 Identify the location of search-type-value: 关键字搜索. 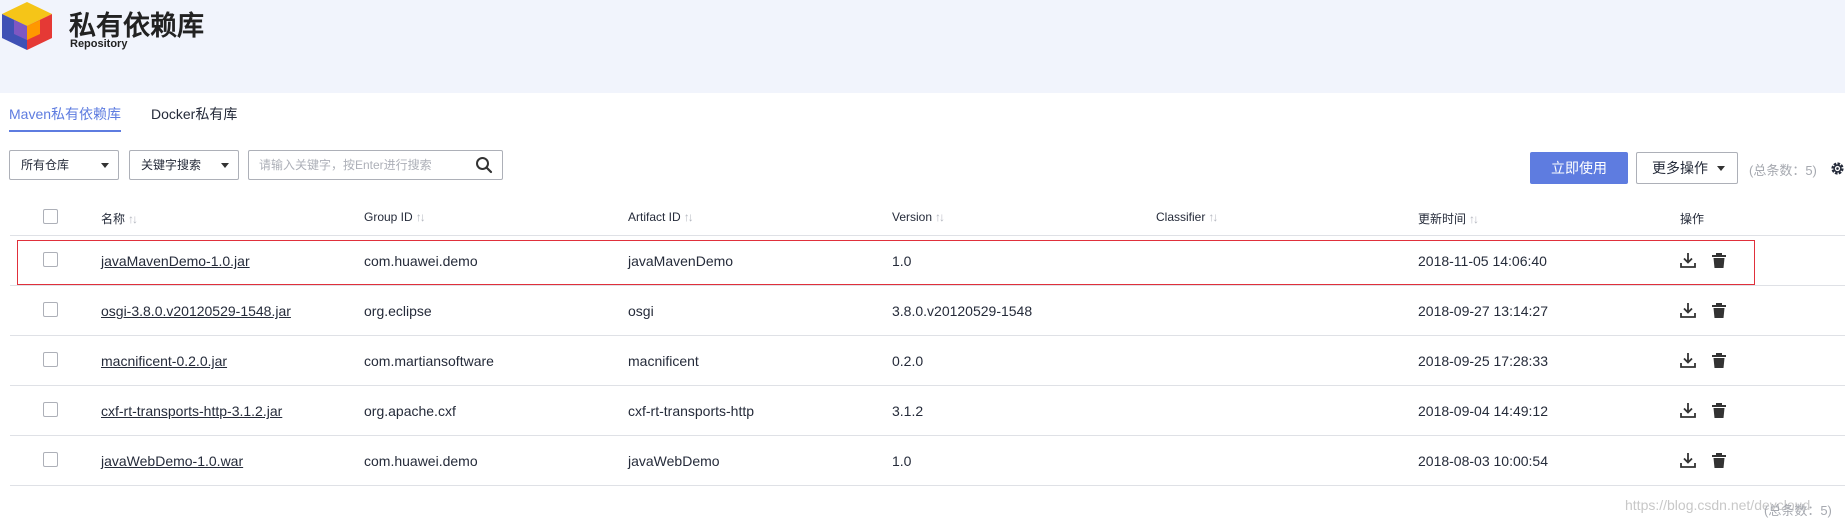
(171, 165).